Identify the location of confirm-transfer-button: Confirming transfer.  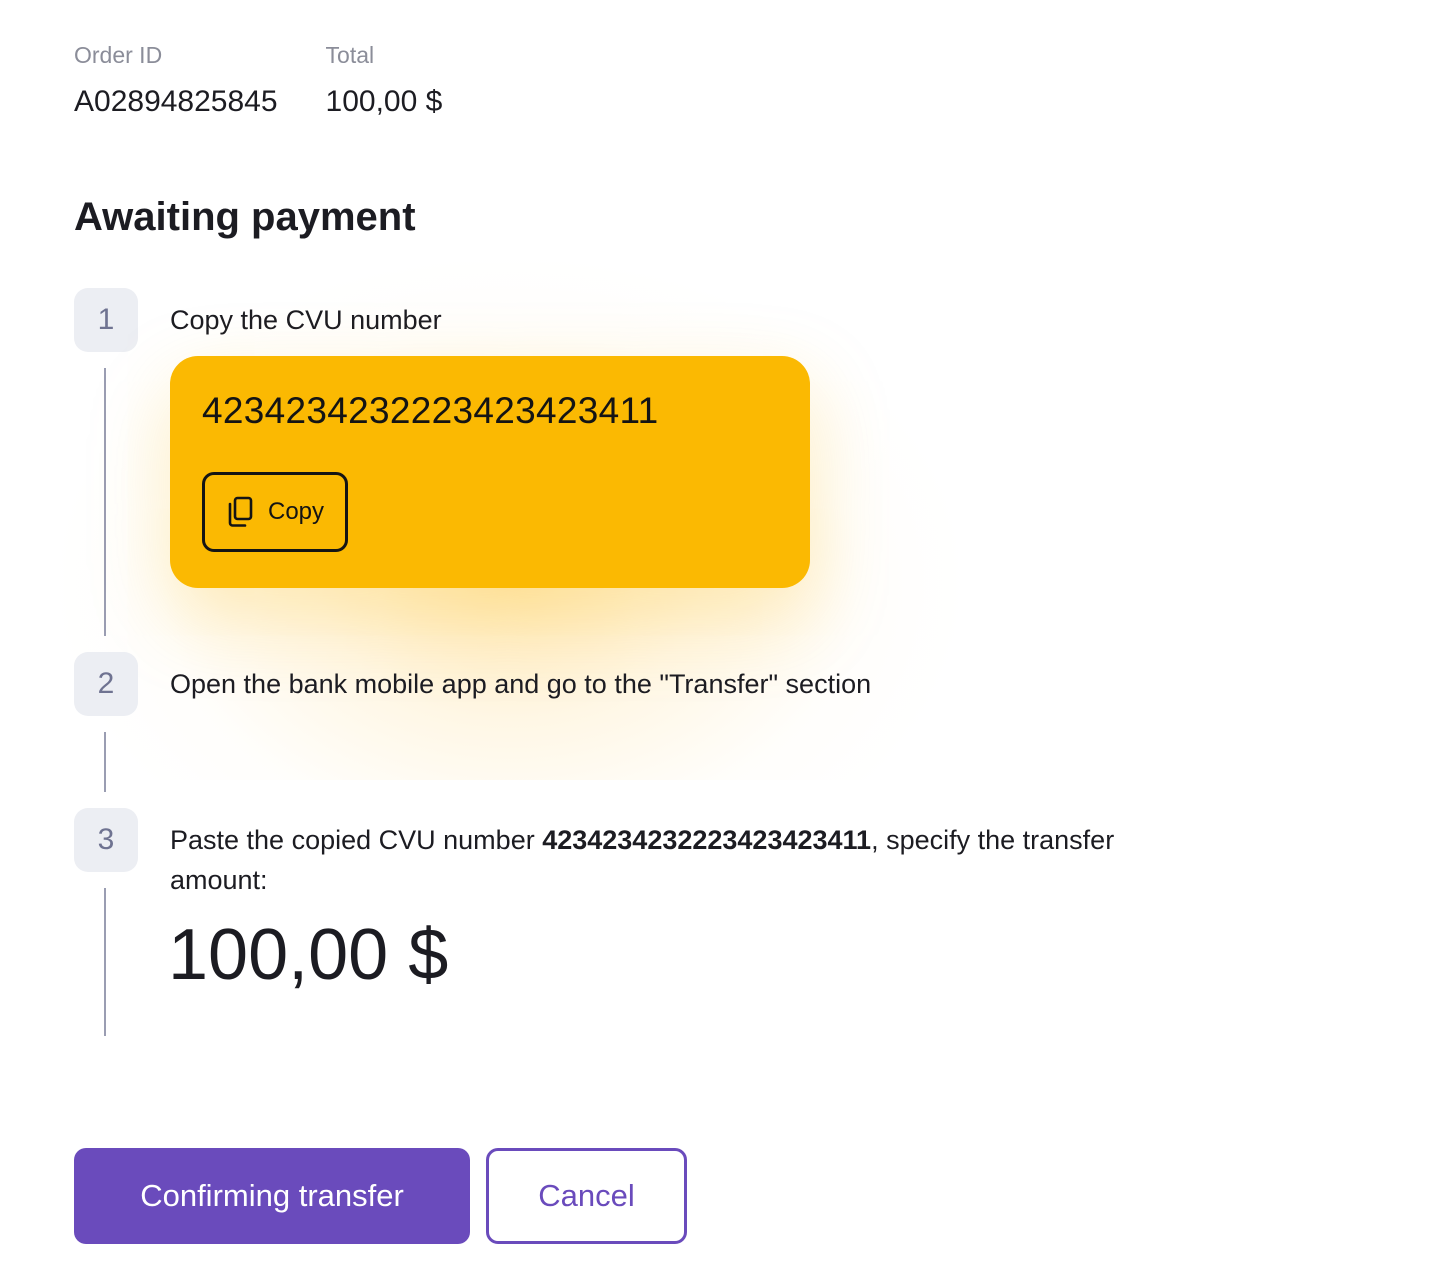
(272, 1196).